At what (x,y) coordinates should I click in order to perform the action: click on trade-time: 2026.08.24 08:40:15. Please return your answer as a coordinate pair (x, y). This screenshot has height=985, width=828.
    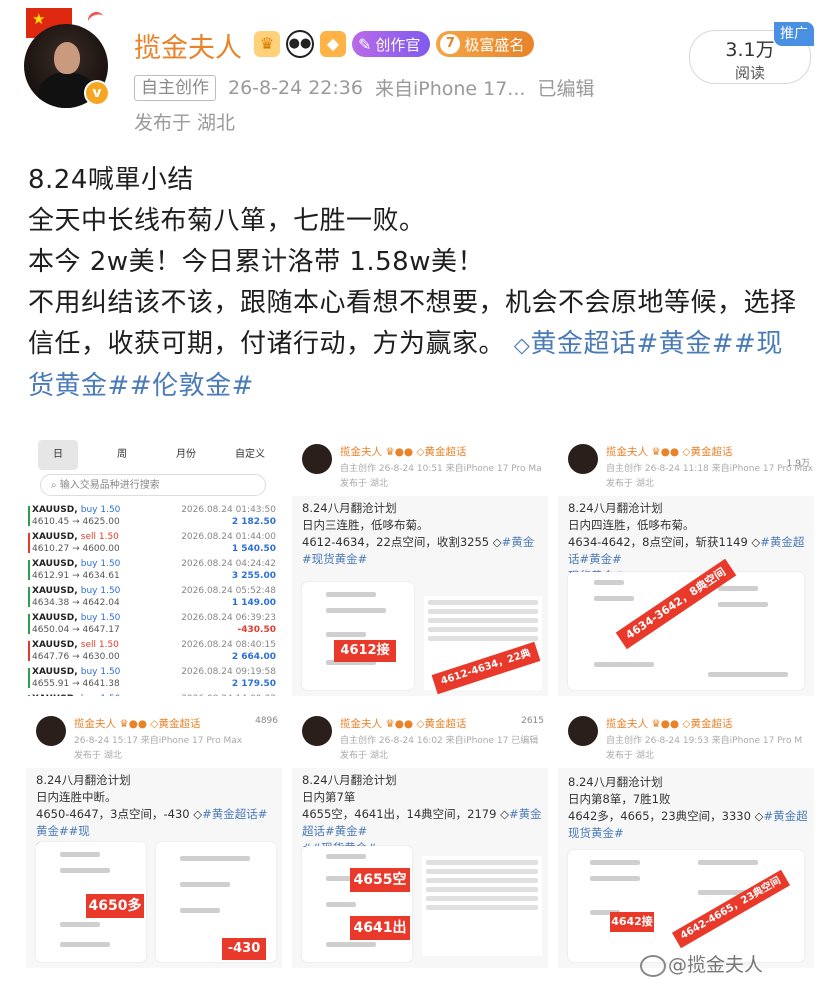
    Looking at the image, I should click on (228, 645).